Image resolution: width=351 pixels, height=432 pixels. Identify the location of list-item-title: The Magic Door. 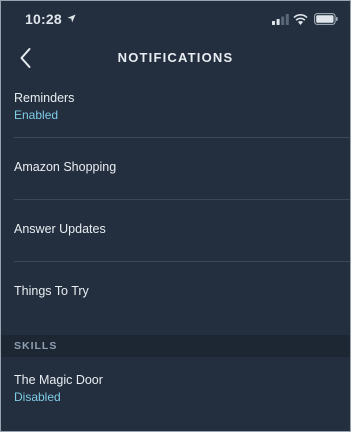
(58, 380).